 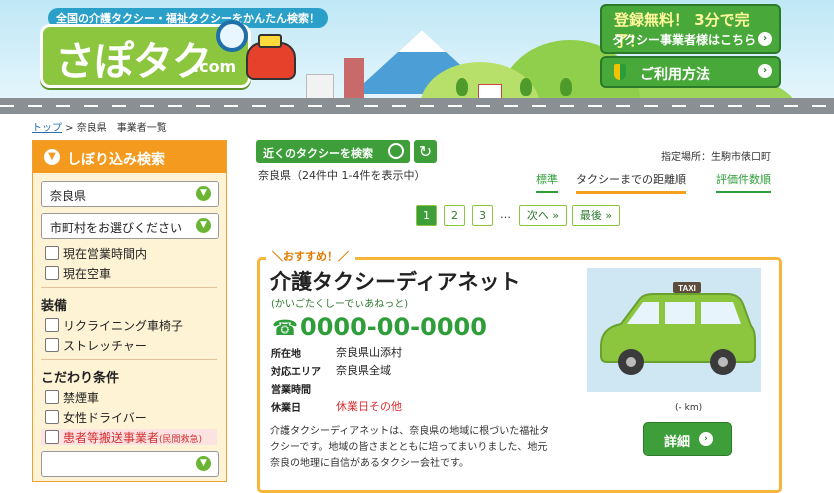 I want to click on checkbox-label: ストレッチャー, so click(x=105, y=346).